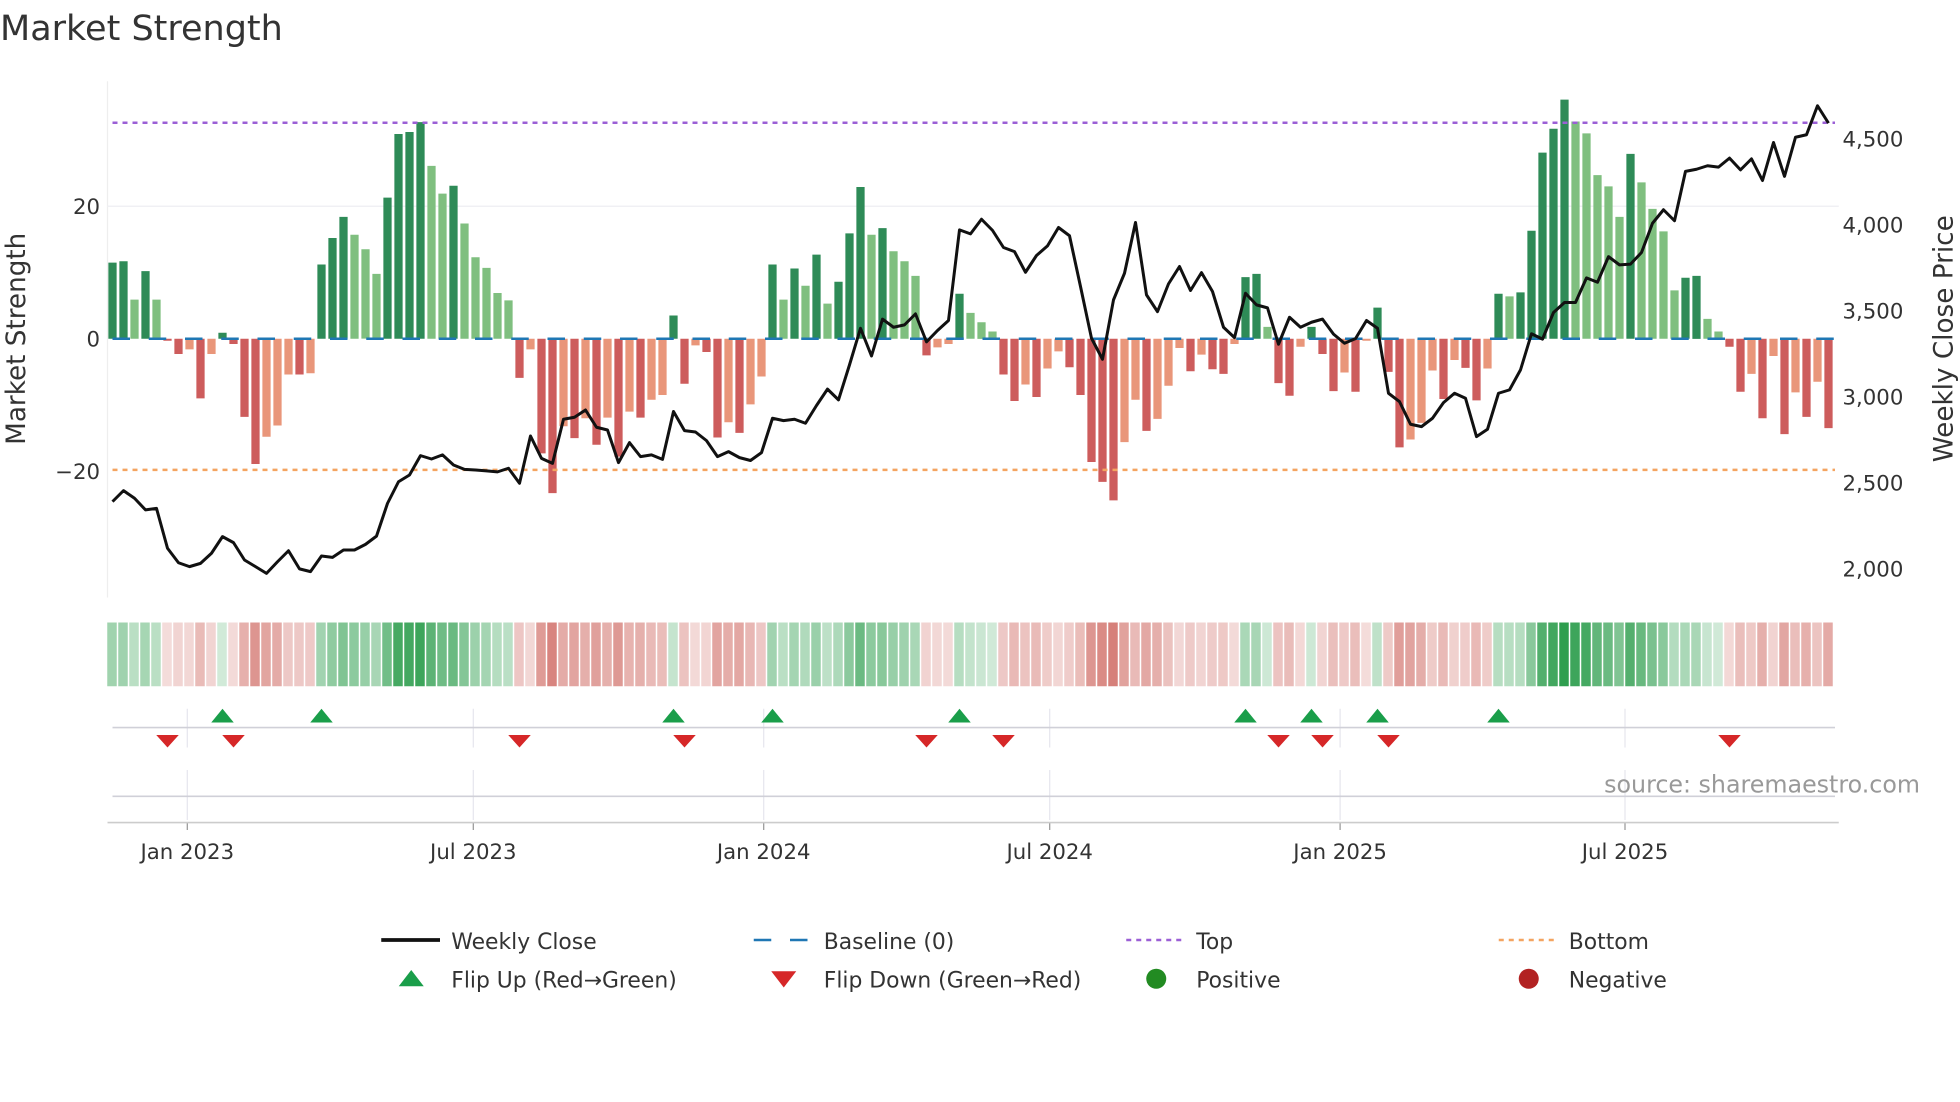 This screenshot has width=1960, height=1102. I want to click on source-note: source: sharemaestro.com, so click(1762, 785).